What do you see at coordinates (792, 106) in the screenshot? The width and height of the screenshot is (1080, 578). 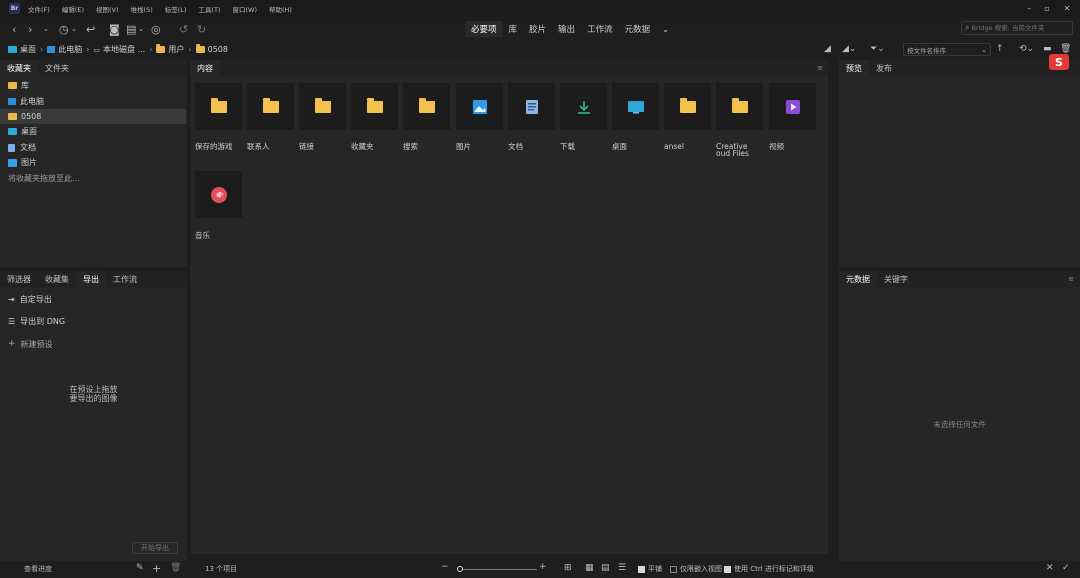 I see `videos-thumb` at bounding box center [792, 106].